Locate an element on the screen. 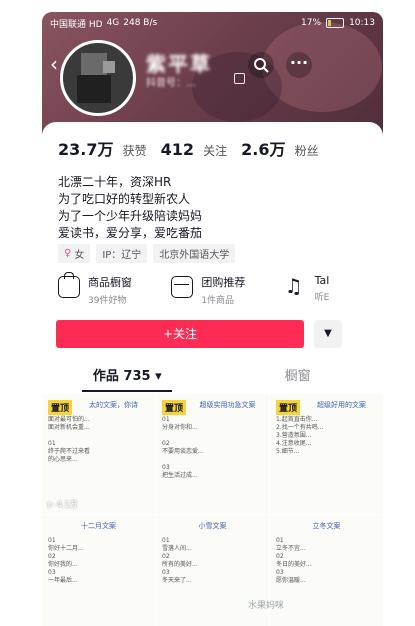 This screenshot has width=415, height=626. clock: 10:13 is located at coordinates (362, 23).